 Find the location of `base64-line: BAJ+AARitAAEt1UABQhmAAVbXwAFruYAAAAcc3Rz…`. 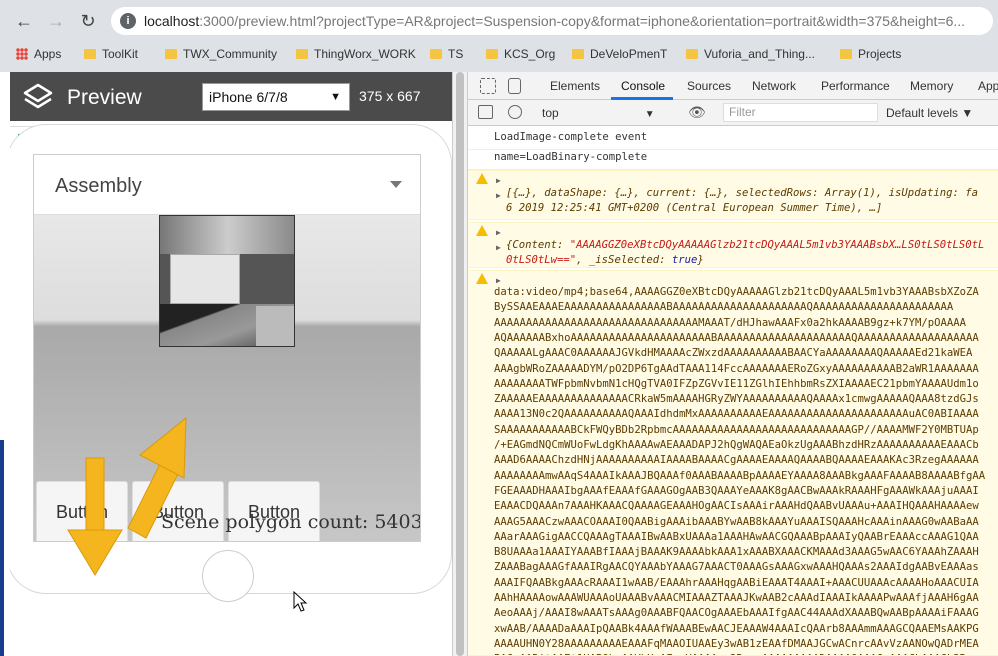

base64-line: BAJ+AARitAAEt1UABQhmAAVbXwAFruYAAAAcc3Rz… is located at coordinates (746, 653).